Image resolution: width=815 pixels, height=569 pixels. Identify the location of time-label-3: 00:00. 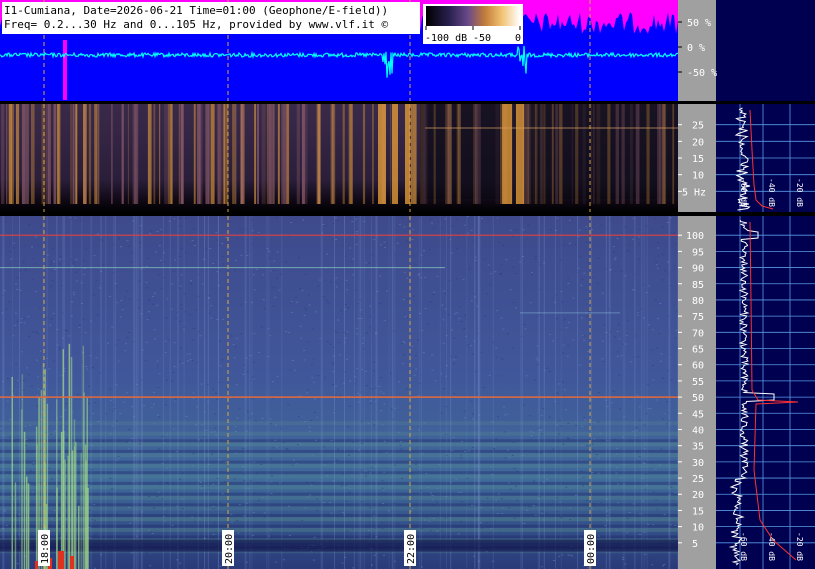
(590, 548).